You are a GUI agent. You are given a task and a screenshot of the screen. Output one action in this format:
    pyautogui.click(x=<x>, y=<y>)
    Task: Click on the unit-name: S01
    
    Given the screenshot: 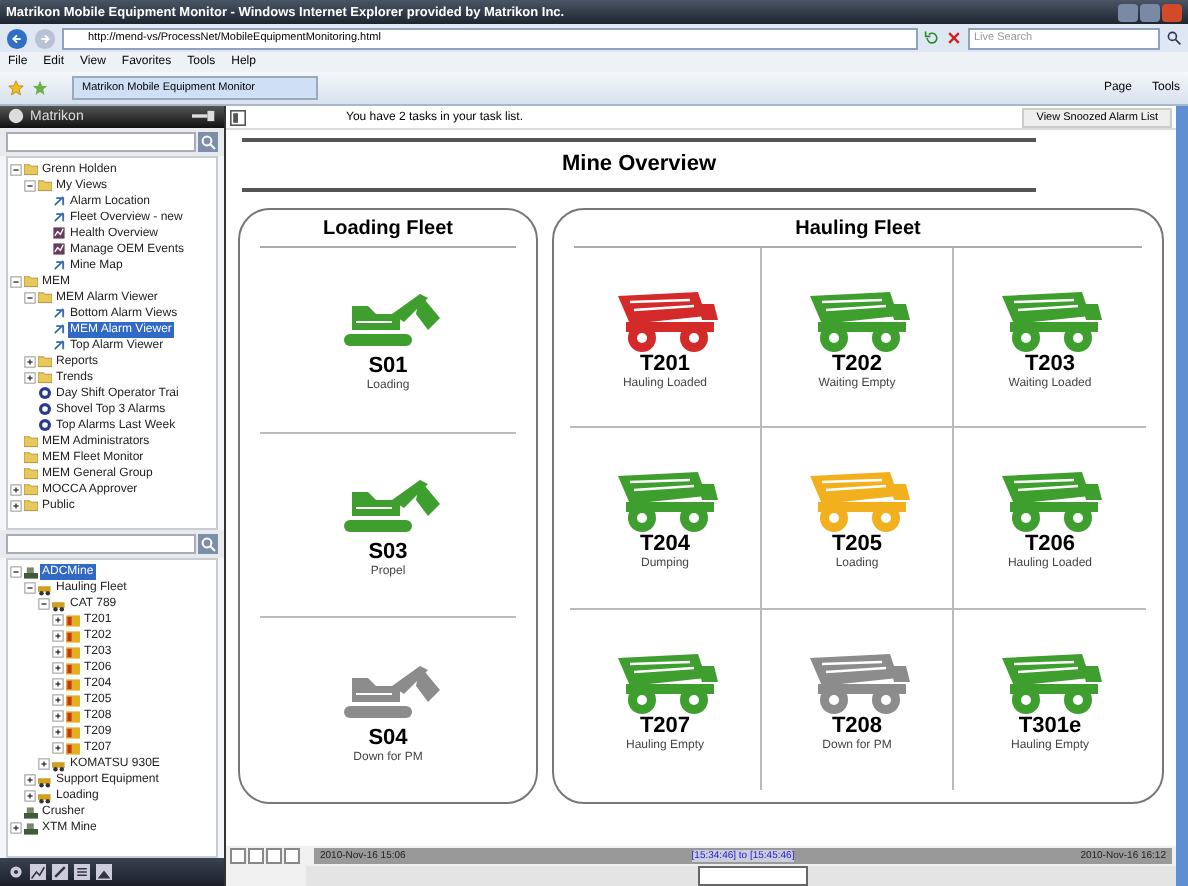 What is the action you would take?
    pyautogui.click(x=388, y=366)
    